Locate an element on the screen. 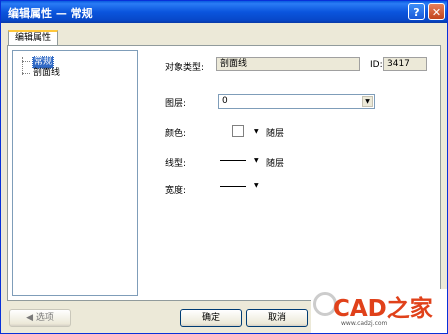  width-dropdown-icon: ▼ is located at coordinates (256, 186).